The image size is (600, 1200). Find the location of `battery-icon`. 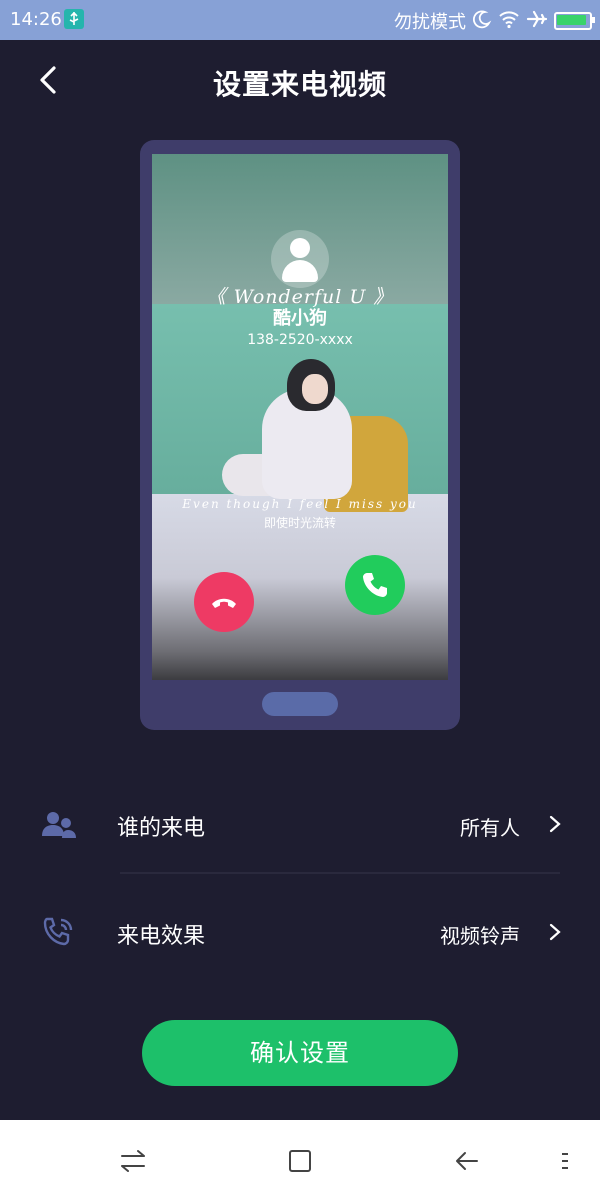

battery-icon is located at coordinates (574, 21).